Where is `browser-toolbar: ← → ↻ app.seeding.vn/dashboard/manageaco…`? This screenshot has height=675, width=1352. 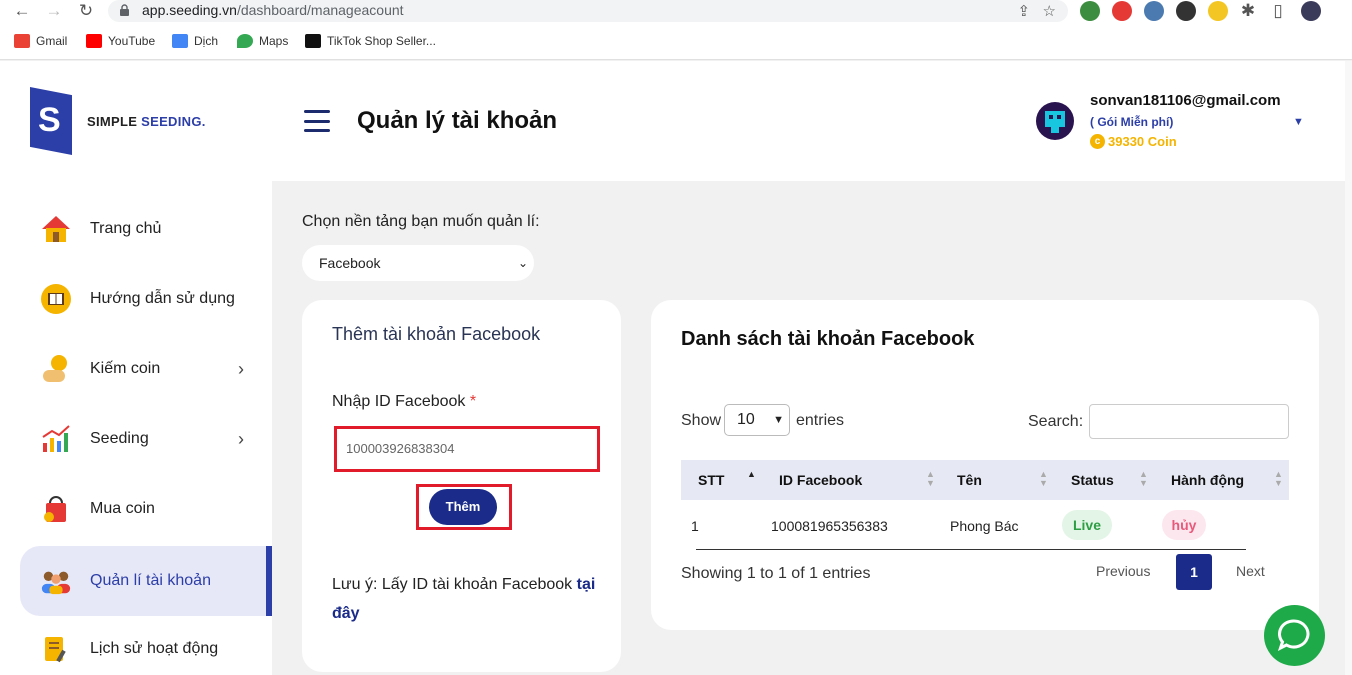 browser-toolbar: ← → ↻ app.seeding.vn/dashboard/manageaco… is located at coordinates (676, 13).